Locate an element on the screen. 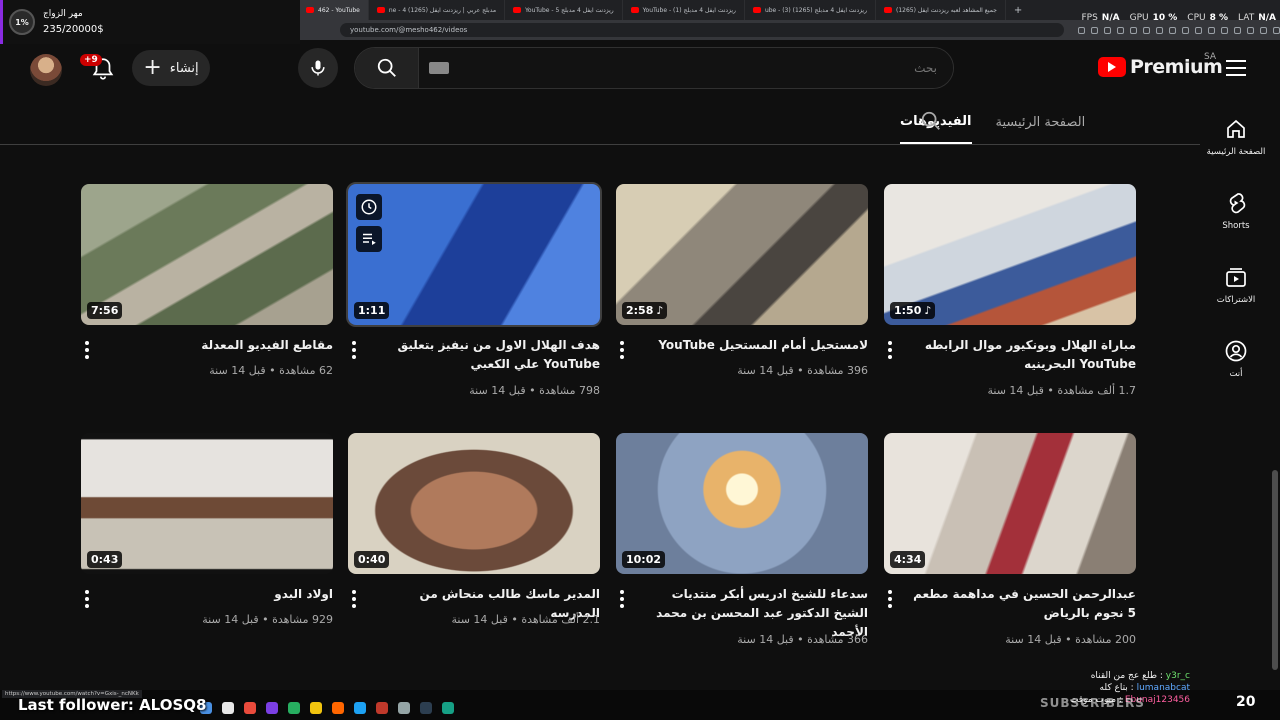 The image size is (1280, 720). voice-search-button is located at coordinates (318, 68).